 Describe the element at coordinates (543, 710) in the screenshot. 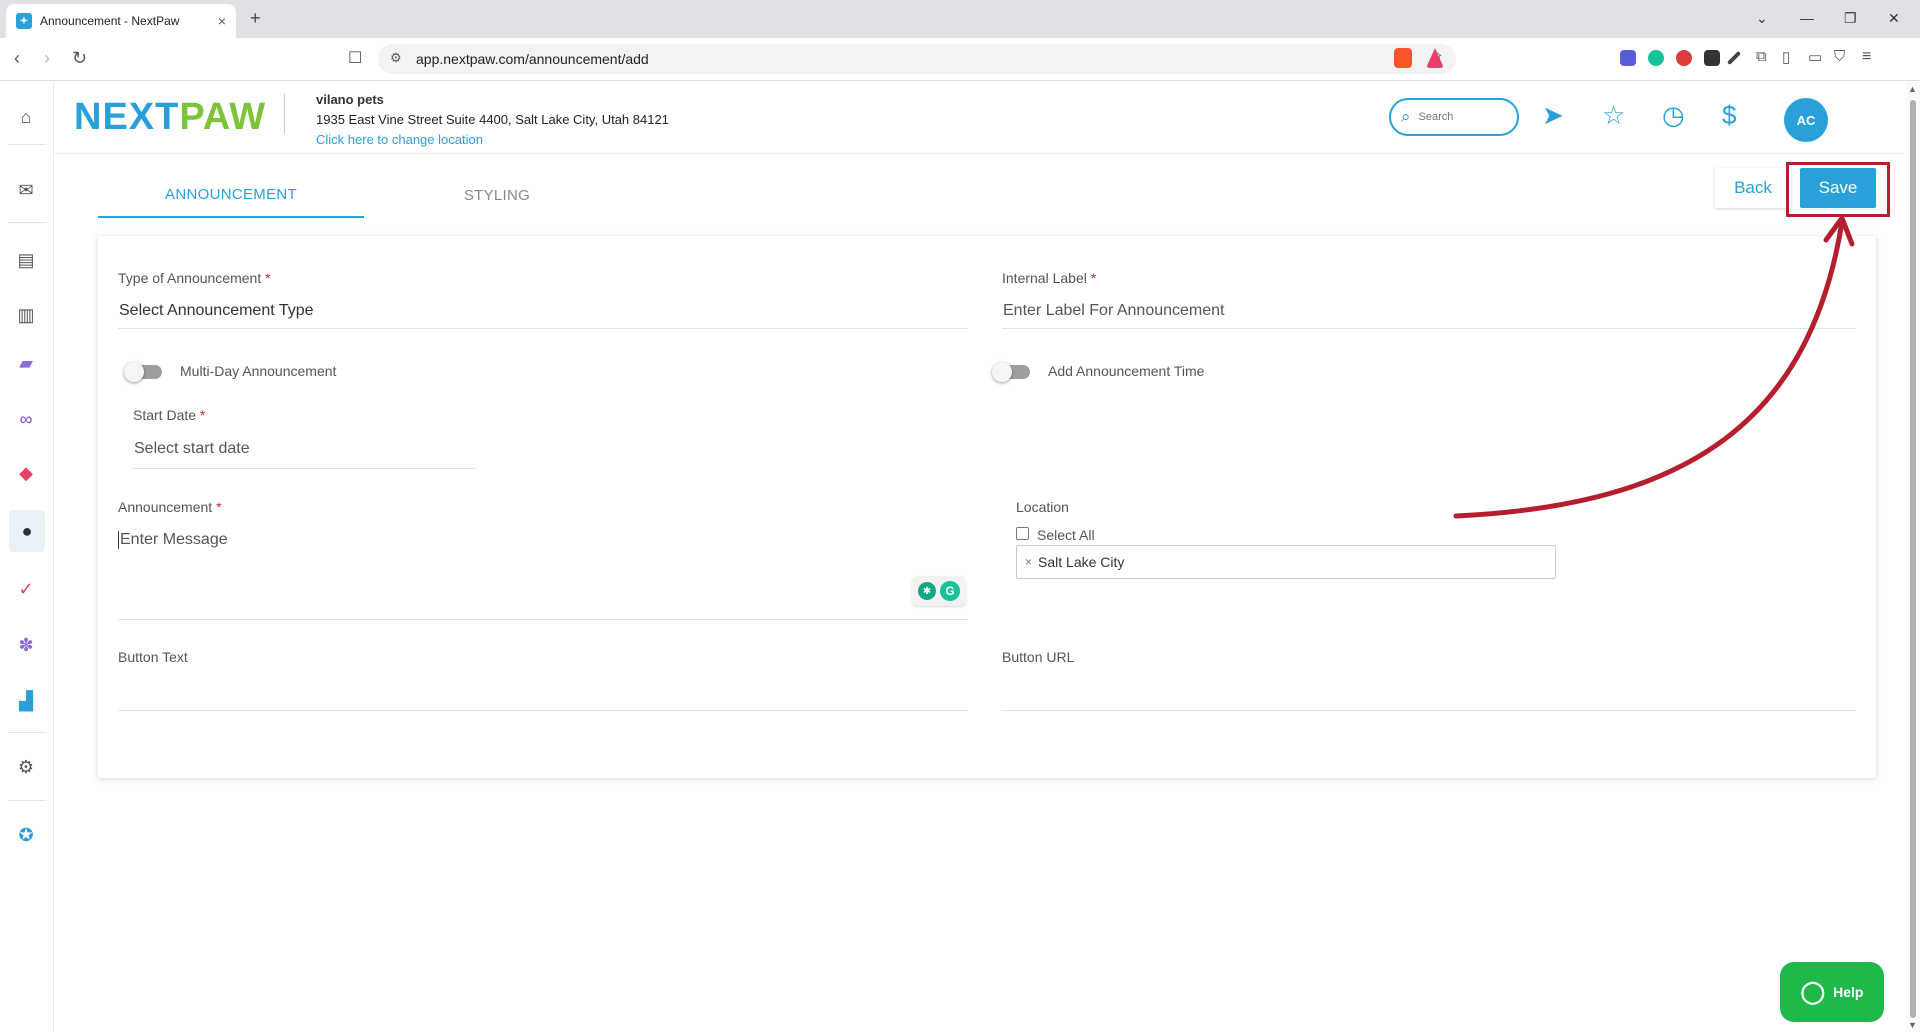

I see `button-text-underline` at that location.